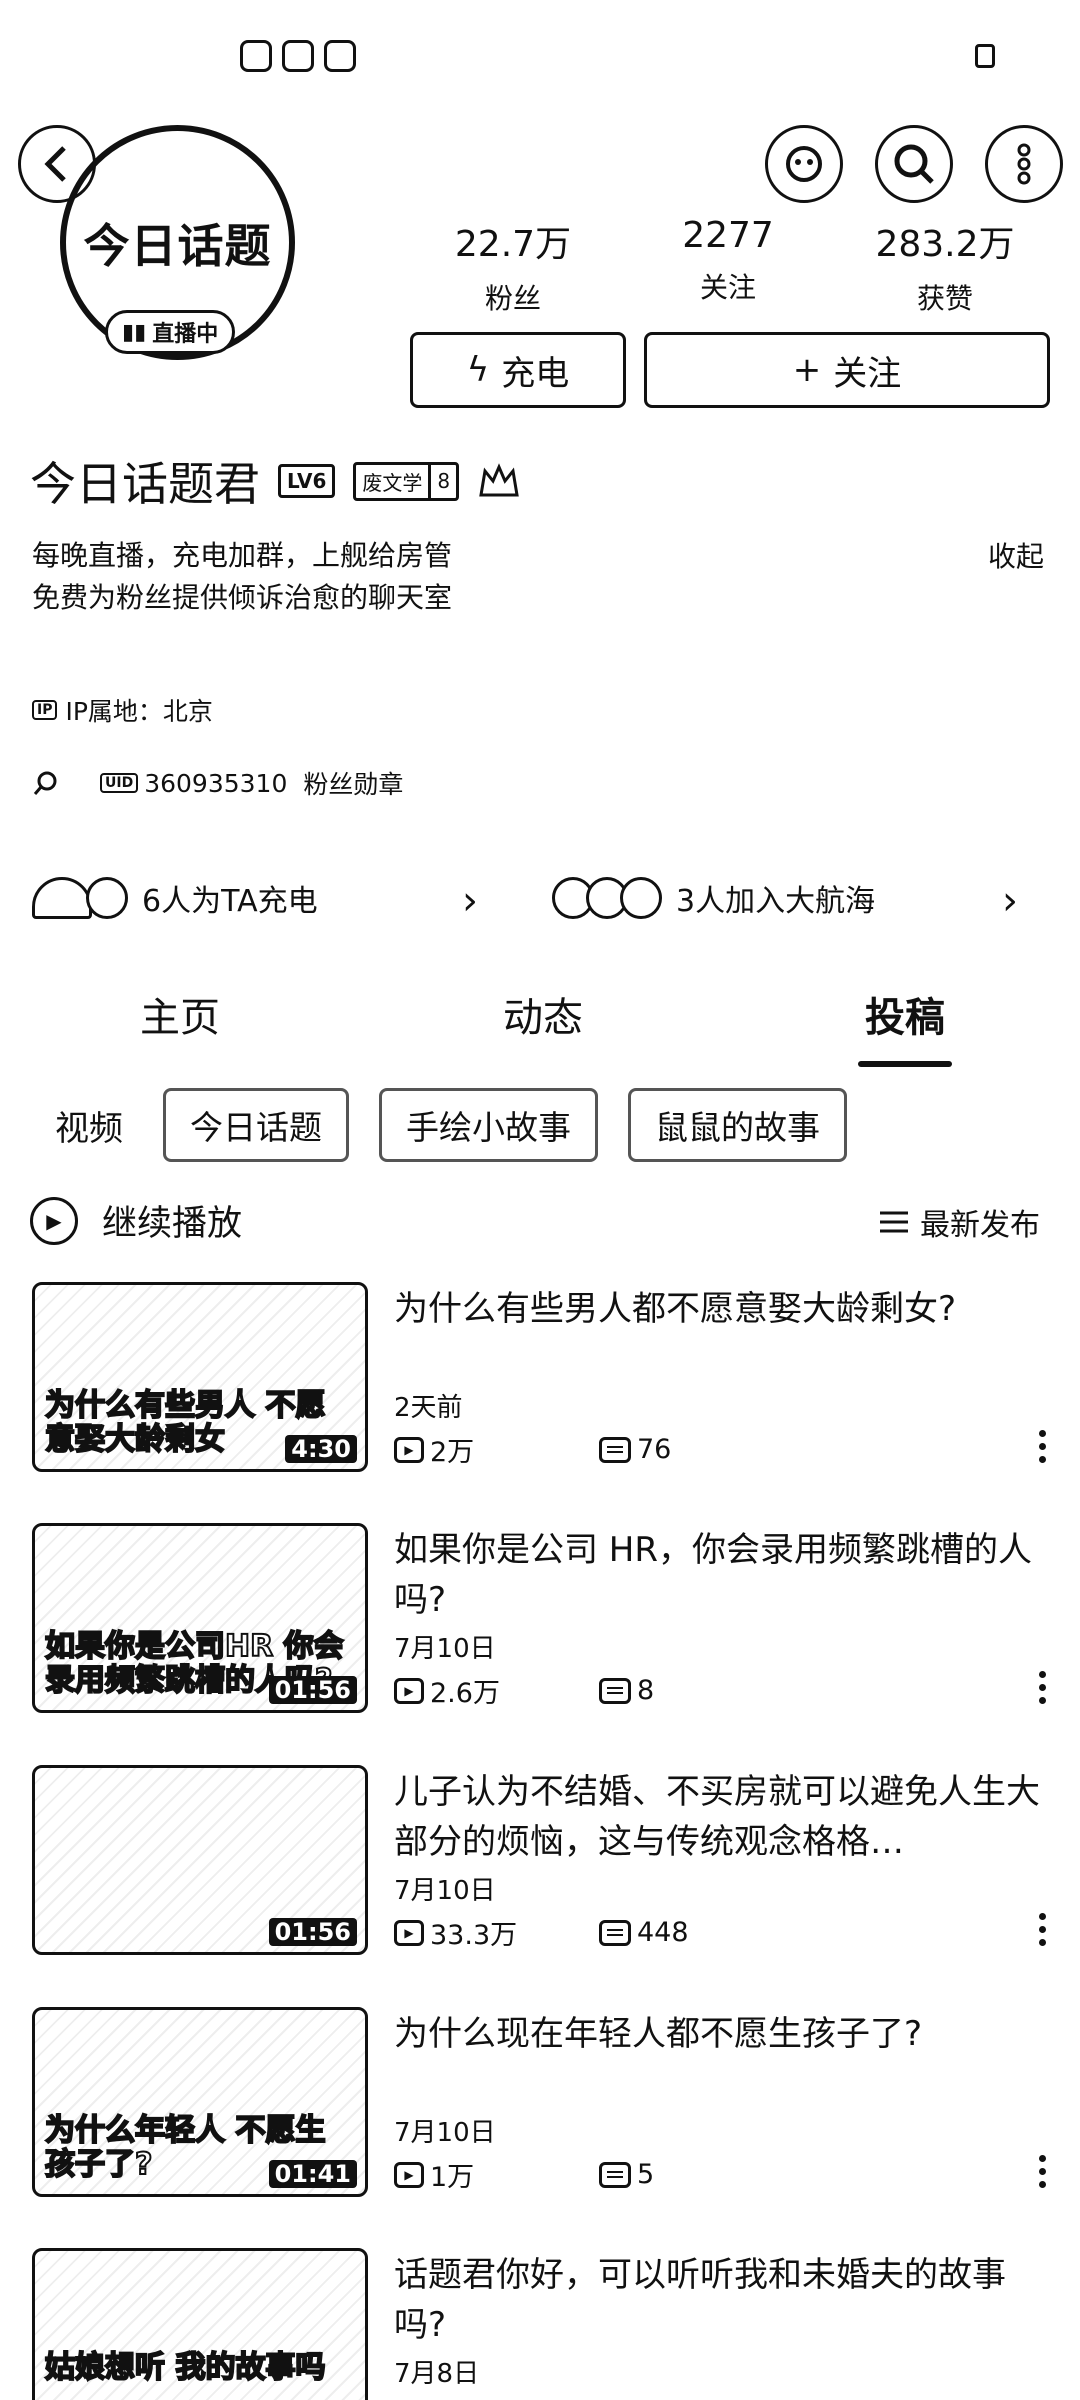 The width and height of the screenshot is (1080, 2400). I want to click on sort-button: 最新发布, so click(960, 1222).